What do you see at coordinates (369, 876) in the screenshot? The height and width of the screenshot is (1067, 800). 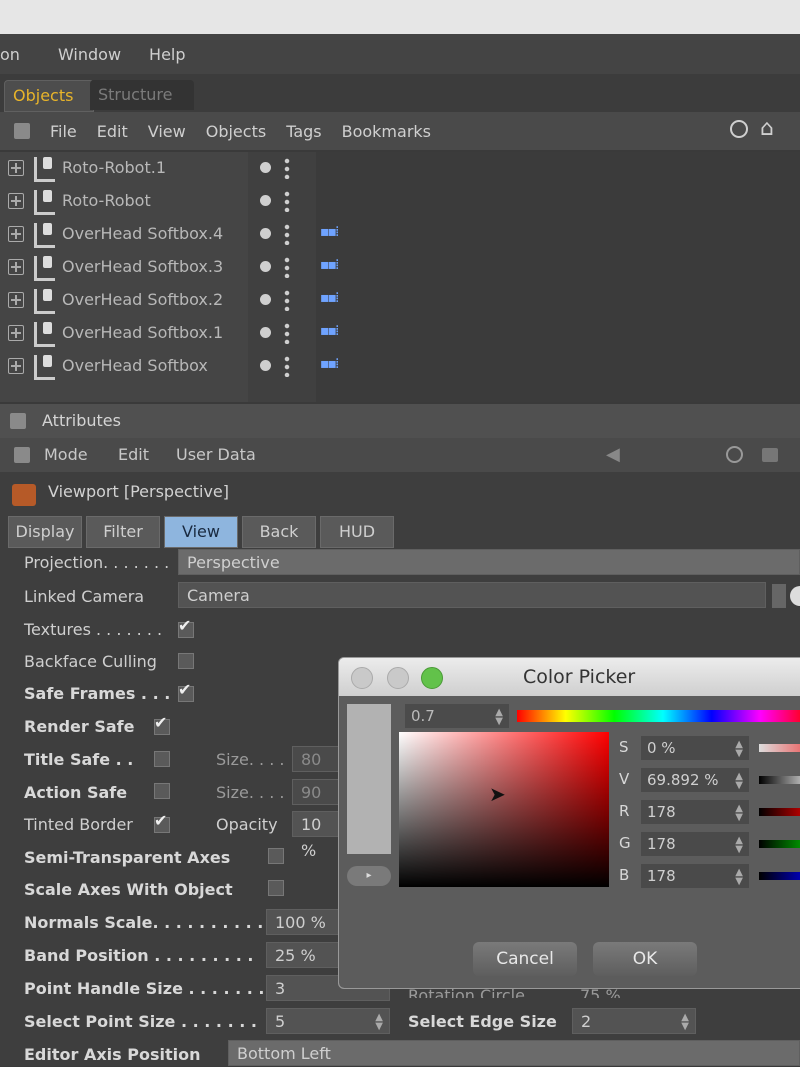 I see `swatch-expand-button: ▸` at bounding box center [369, 876].